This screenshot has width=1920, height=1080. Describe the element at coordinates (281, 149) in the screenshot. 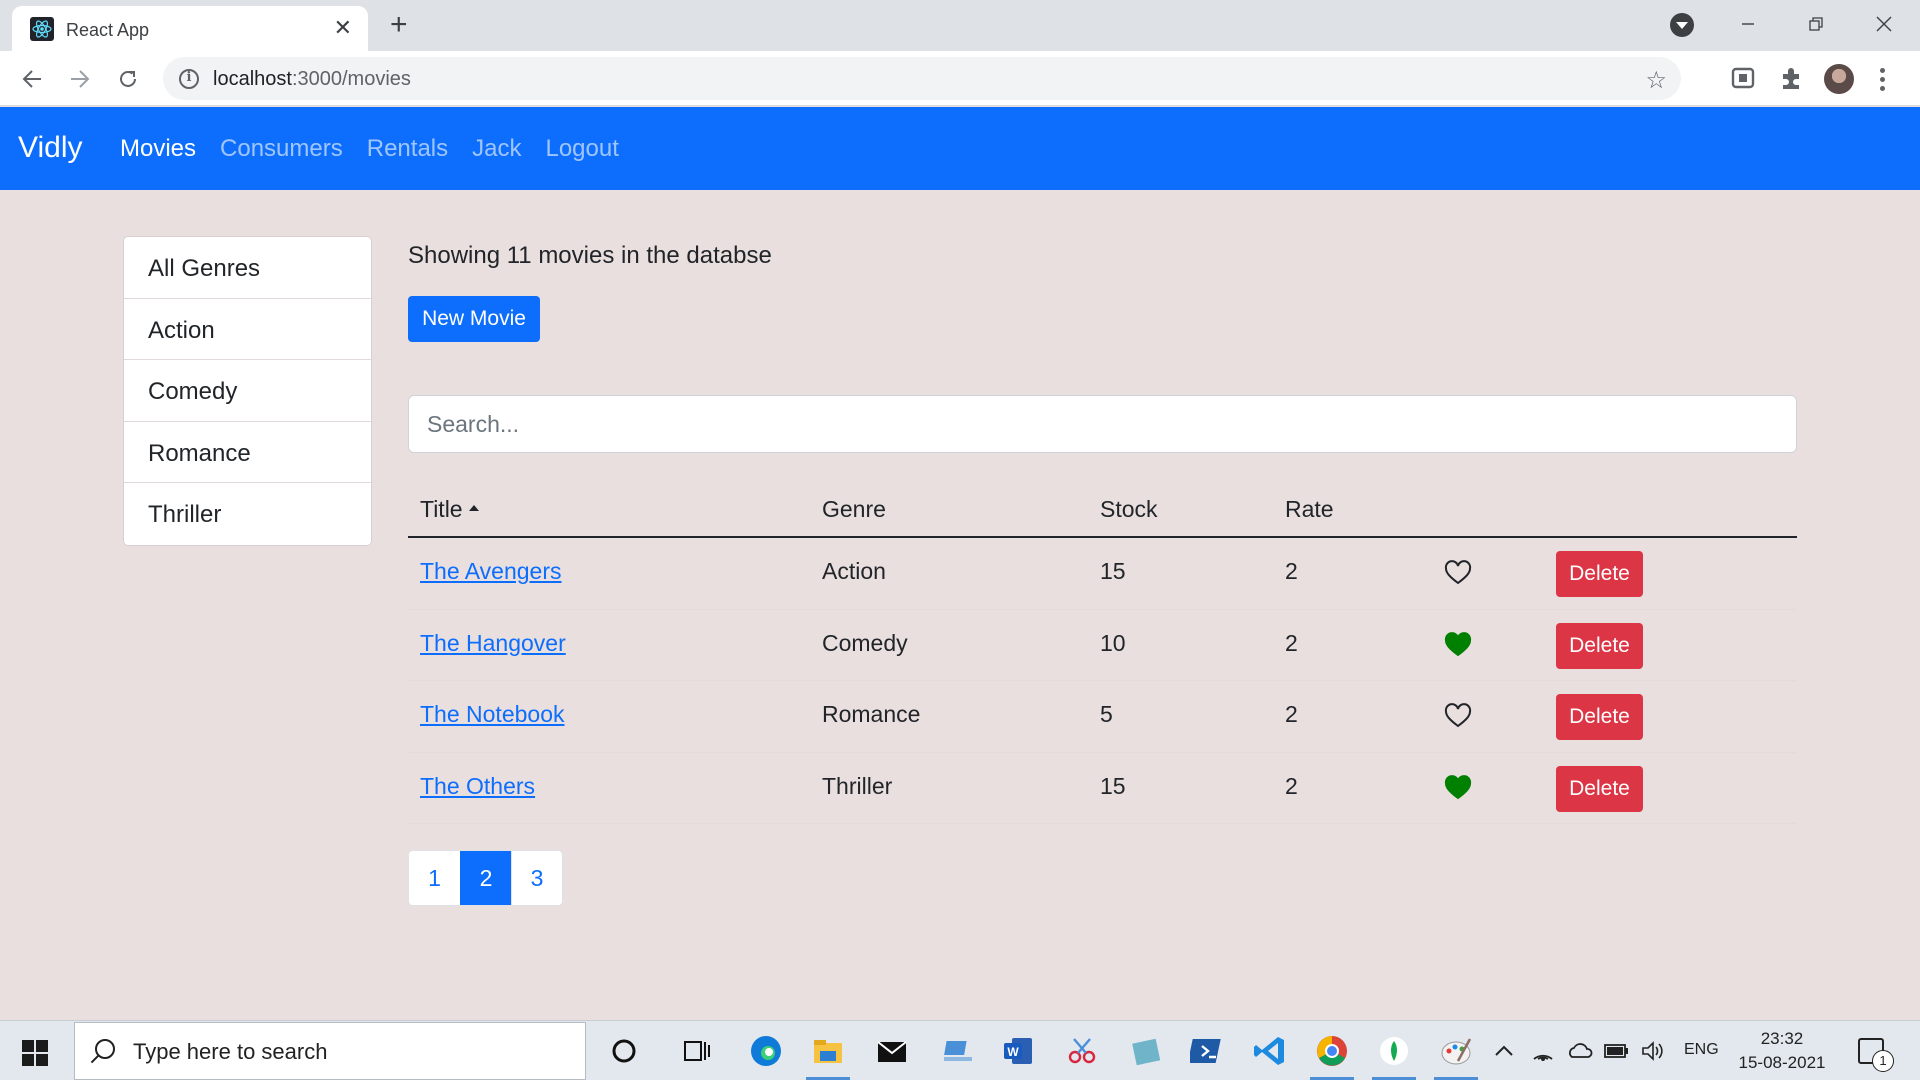

I see `nav-consumers: Consumers` at that location.